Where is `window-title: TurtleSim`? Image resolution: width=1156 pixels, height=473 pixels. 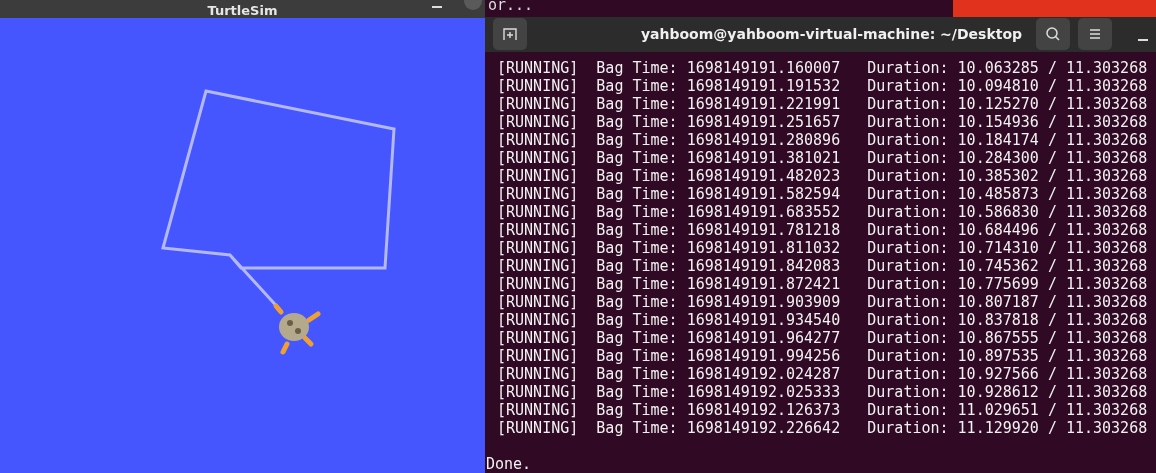 window-title: TurtleSim is located at coordinates (242, 10).